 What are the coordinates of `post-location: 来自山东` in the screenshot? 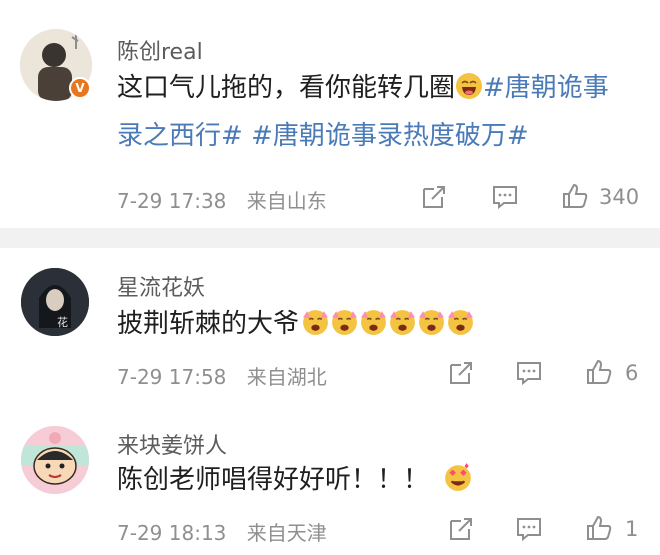 It's located at (286, 201).